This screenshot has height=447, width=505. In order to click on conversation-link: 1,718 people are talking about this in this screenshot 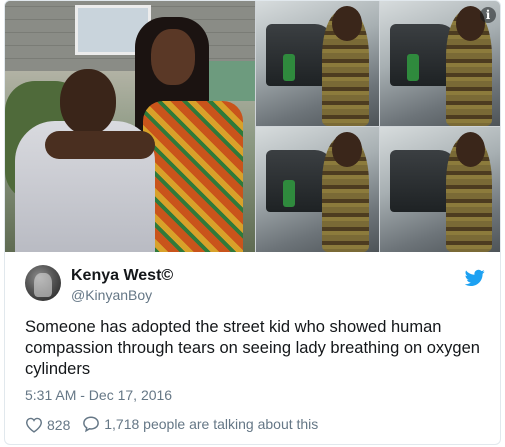, I will do `click(200, 424)`.